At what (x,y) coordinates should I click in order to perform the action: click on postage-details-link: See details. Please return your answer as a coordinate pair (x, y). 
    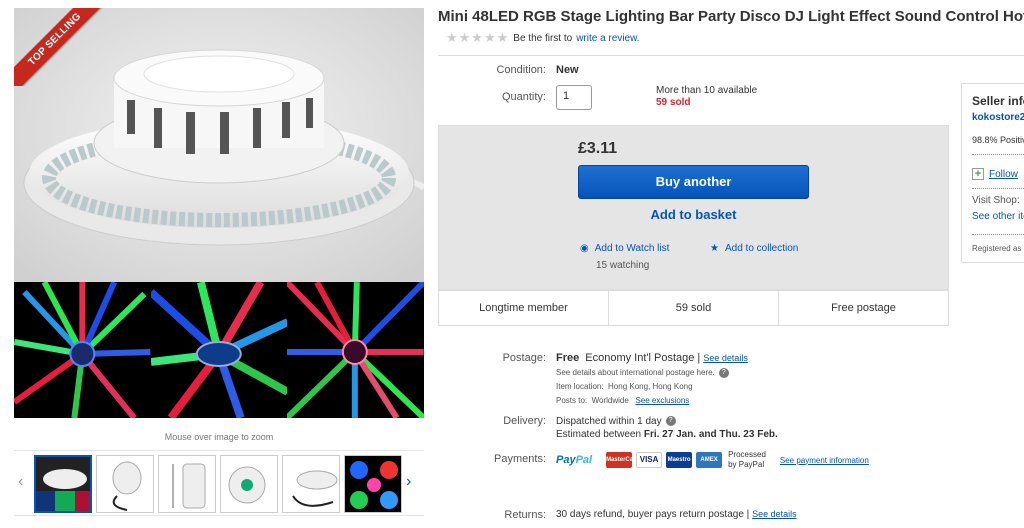
    Looking at the image, I should click on (725, 358).